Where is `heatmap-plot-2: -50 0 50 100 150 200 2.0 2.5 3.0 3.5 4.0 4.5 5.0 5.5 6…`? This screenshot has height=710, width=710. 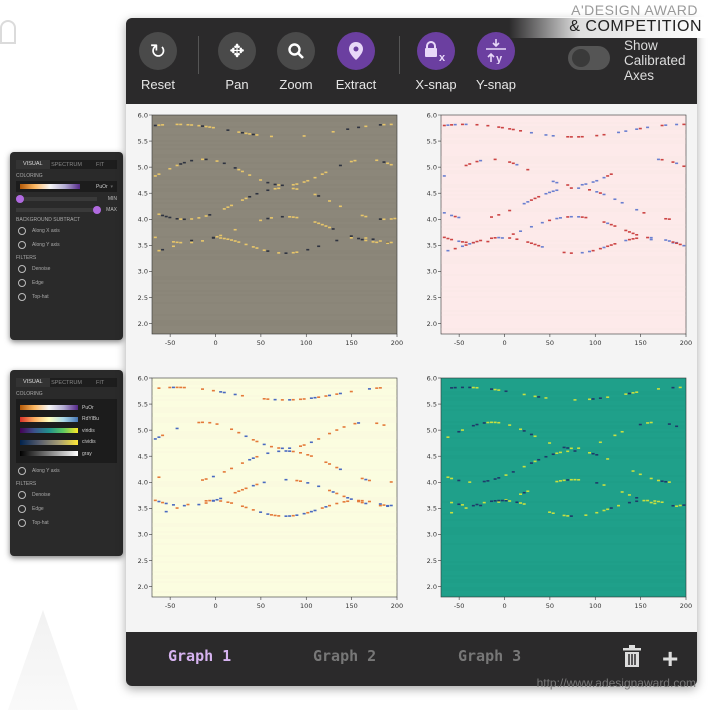 heatmap-plot-2: -50 0 50 100 150 200 2.0 2.5 3.0 3.5 4.0 4.5 5.0 5.5 6… is located at coordinates (556, 236).